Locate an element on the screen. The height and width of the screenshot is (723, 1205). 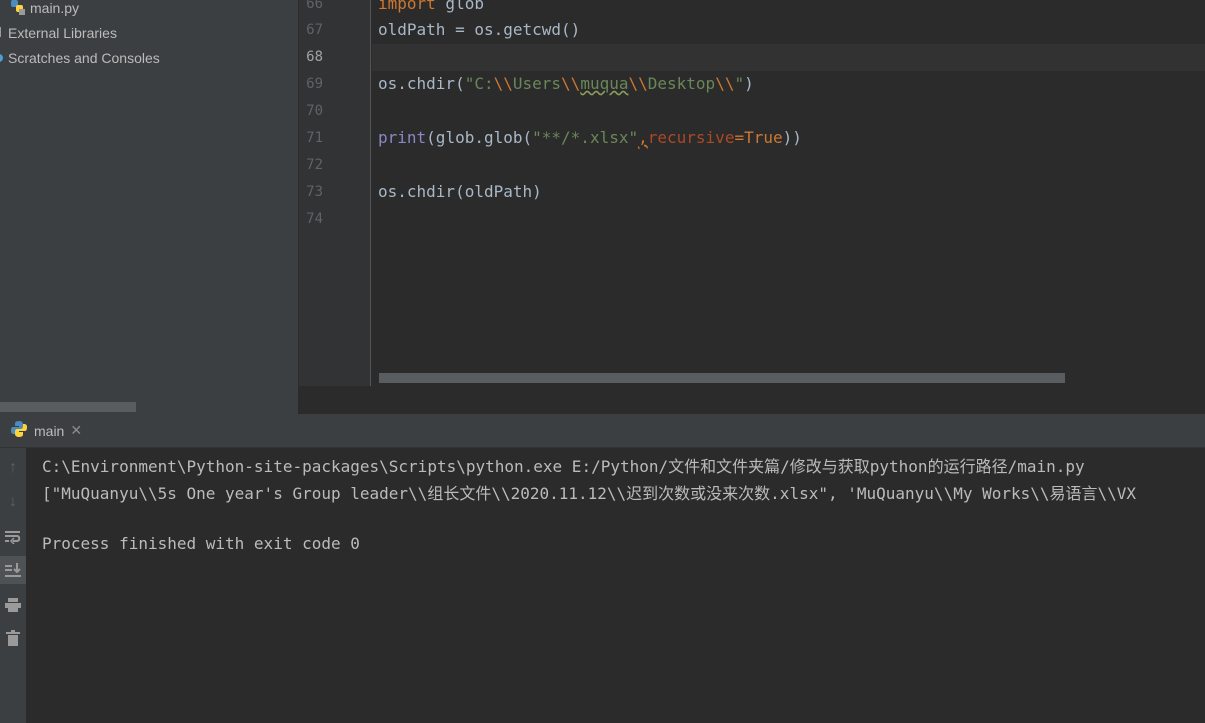
down-arrow-icon: ↓ is located at coordinates (13, 502).